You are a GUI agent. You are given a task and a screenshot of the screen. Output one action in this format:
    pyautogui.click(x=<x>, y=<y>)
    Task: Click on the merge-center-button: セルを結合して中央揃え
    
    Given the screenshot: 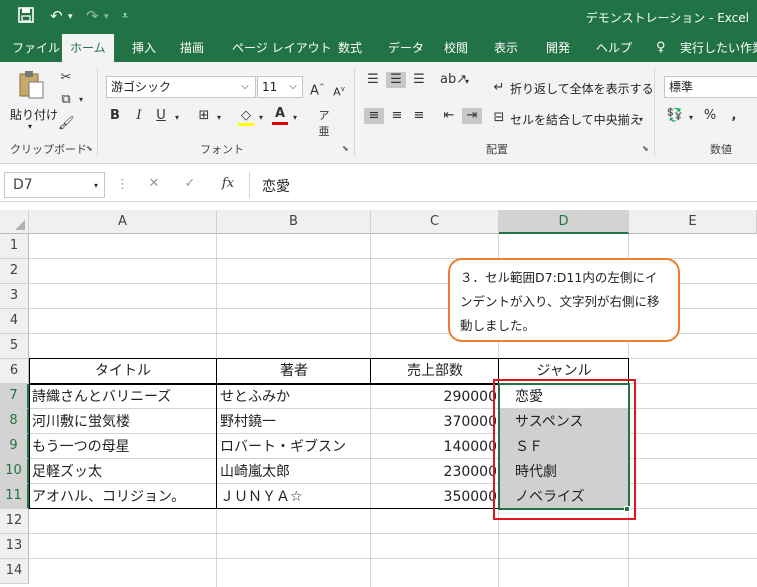 What is the action you would take?
    pyautogui.click(x=576, y=119)
    